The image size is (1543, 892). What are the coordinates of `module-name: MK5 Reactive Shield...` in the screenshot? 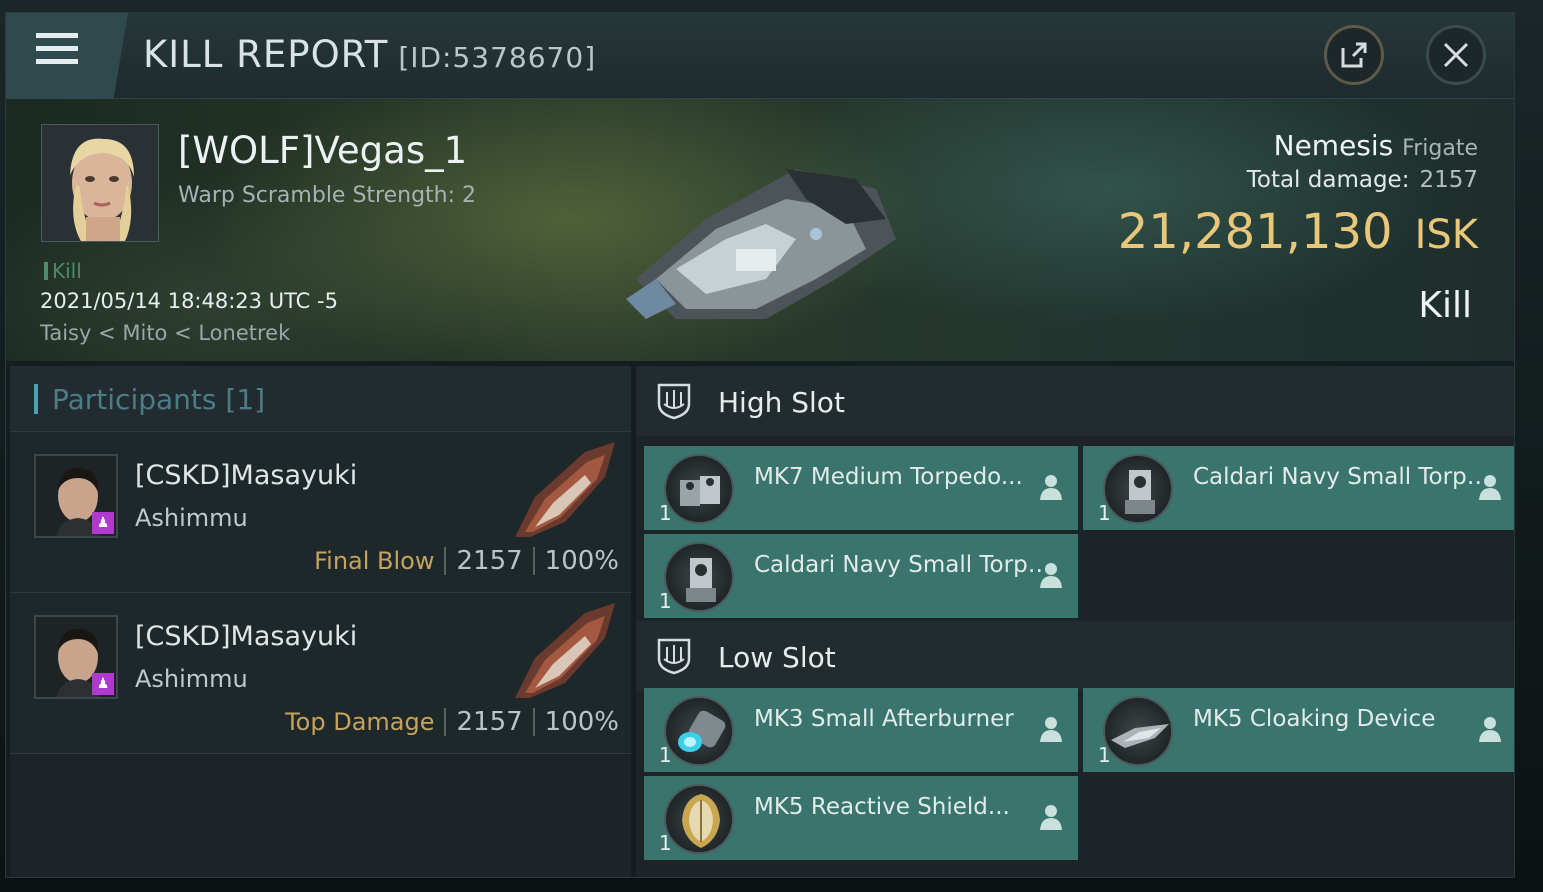 It's located at (882, 807).